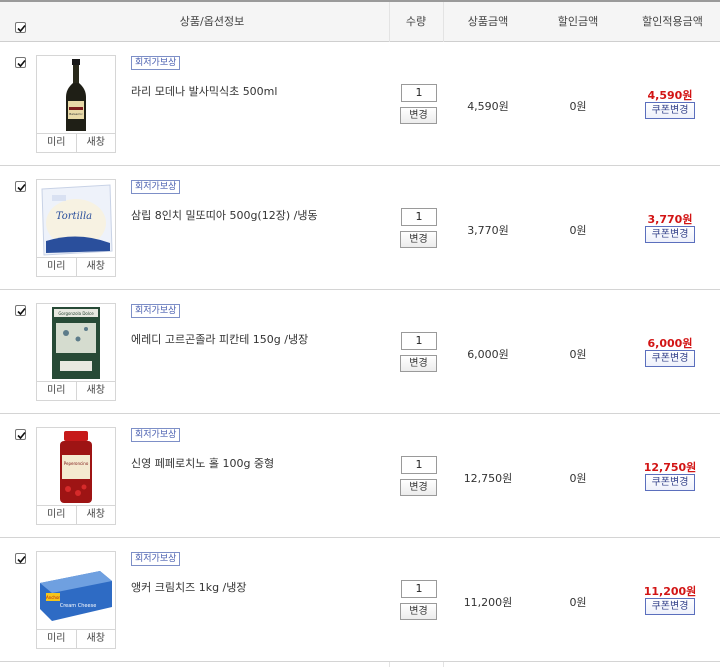 This screenshot has width=720, height=667. I want to click on final-amount: 3,770원, so click(670, 219).